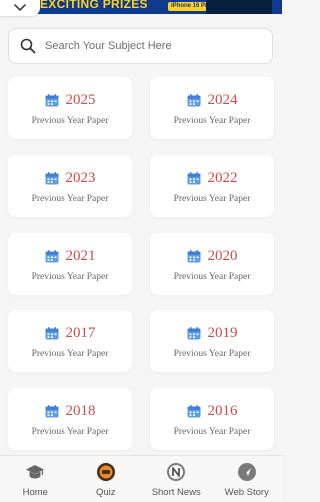 Image resolution: width=320 pixels, height=502 pixels. I want to click on nav-label: Short News, so click(176, 492).